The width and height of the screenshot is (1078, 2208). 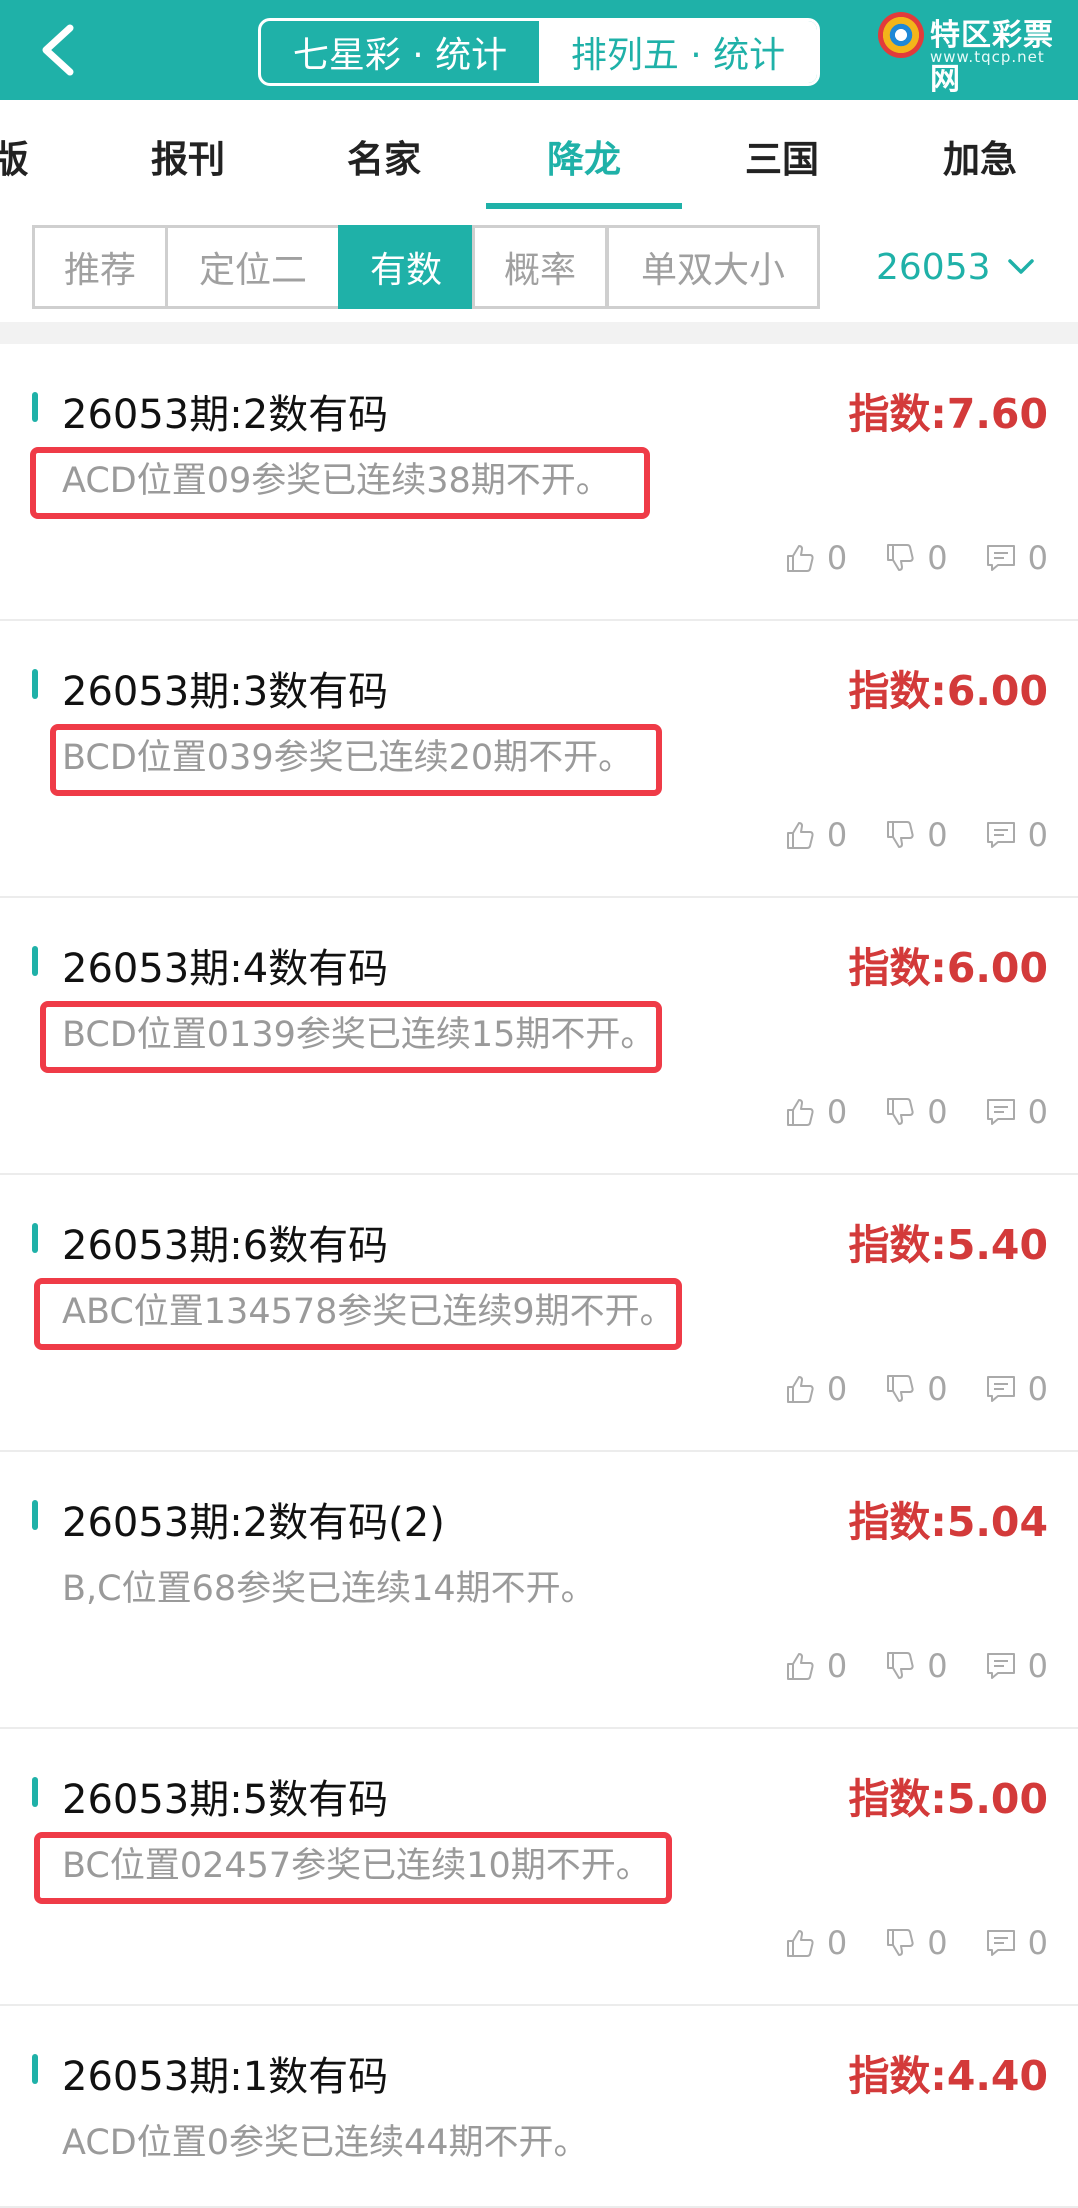 I want to click on tab-jiaji: 加急, so click(x=980, y=156).